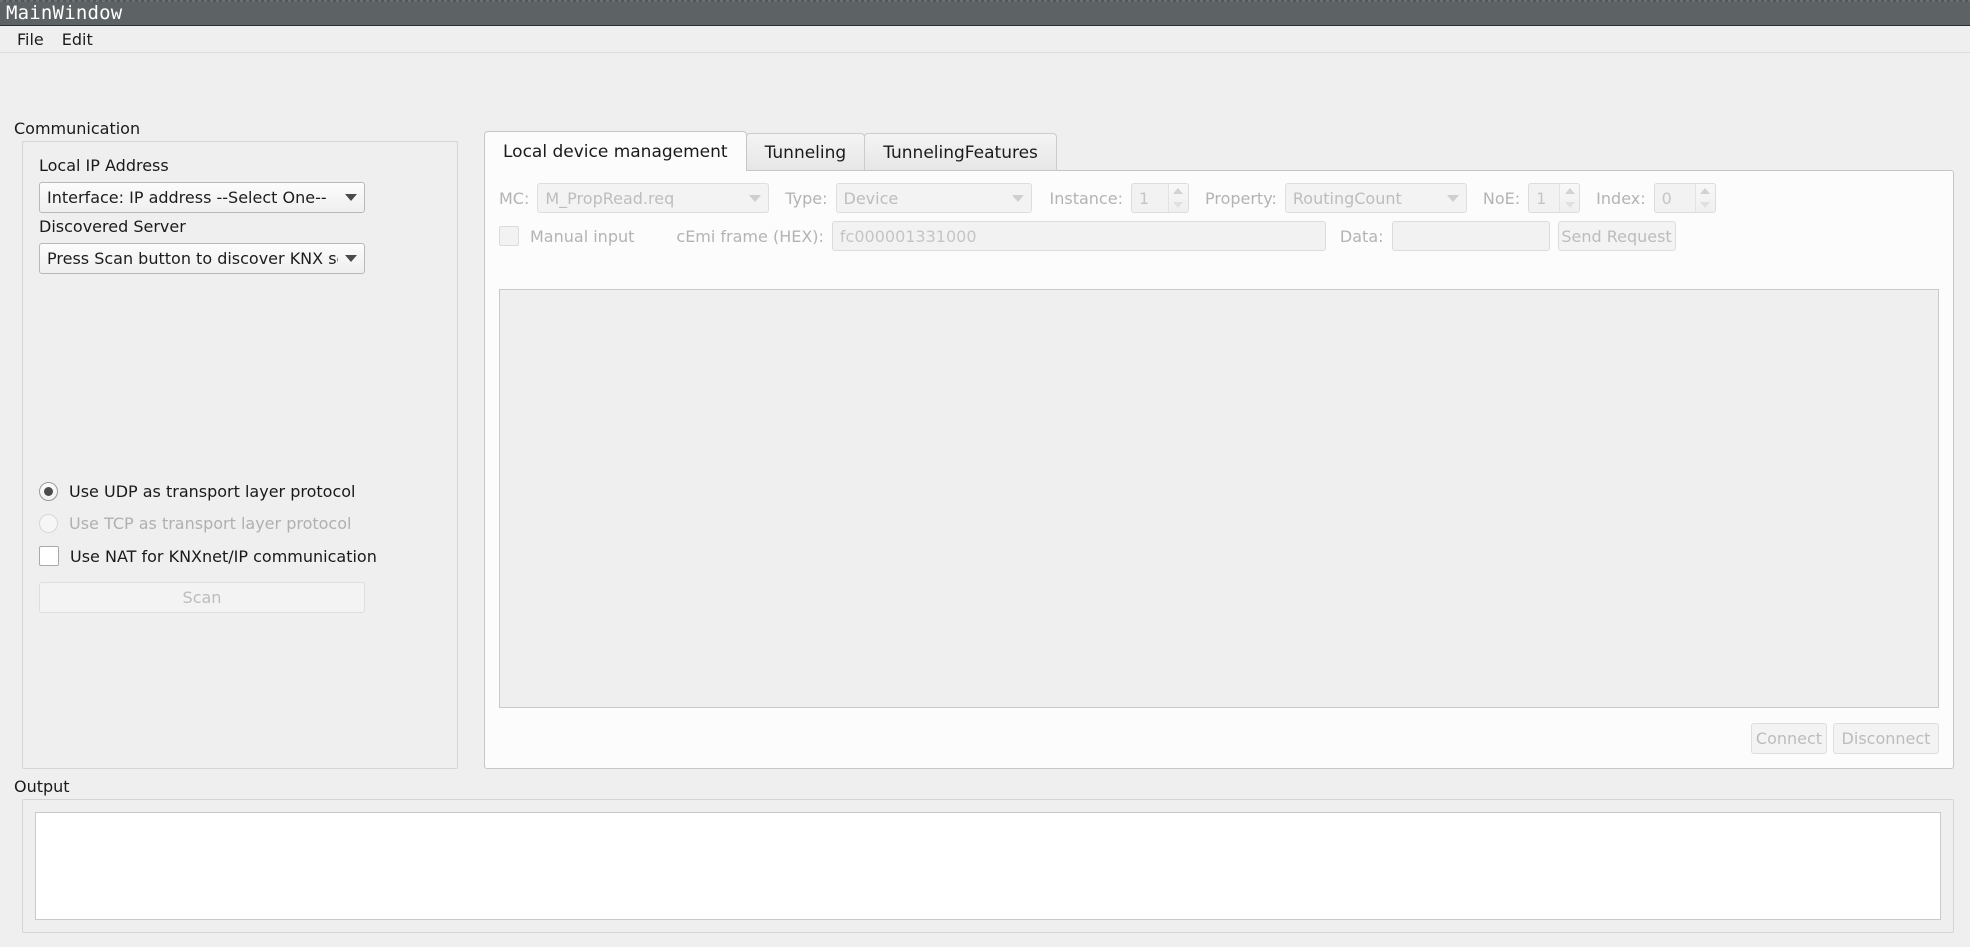 This screenshot has height=947, width=1970. I want to click on instance-spinbox-buttons, so click(1177, 198).